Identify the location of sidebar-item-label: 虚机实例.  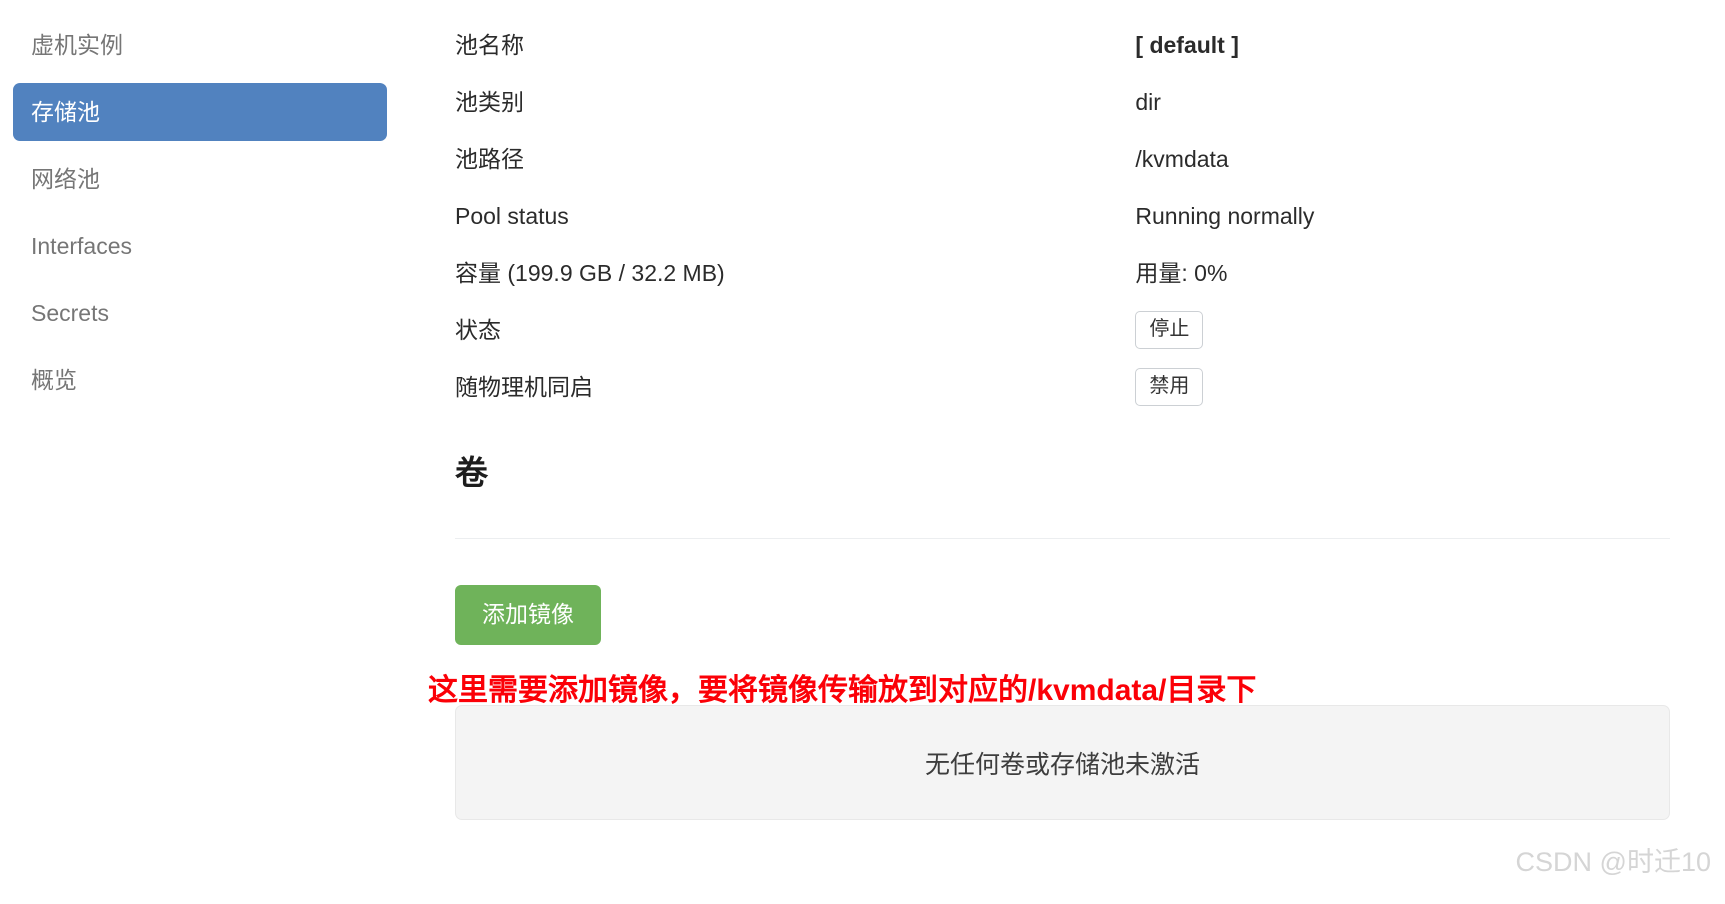
(77, 45).